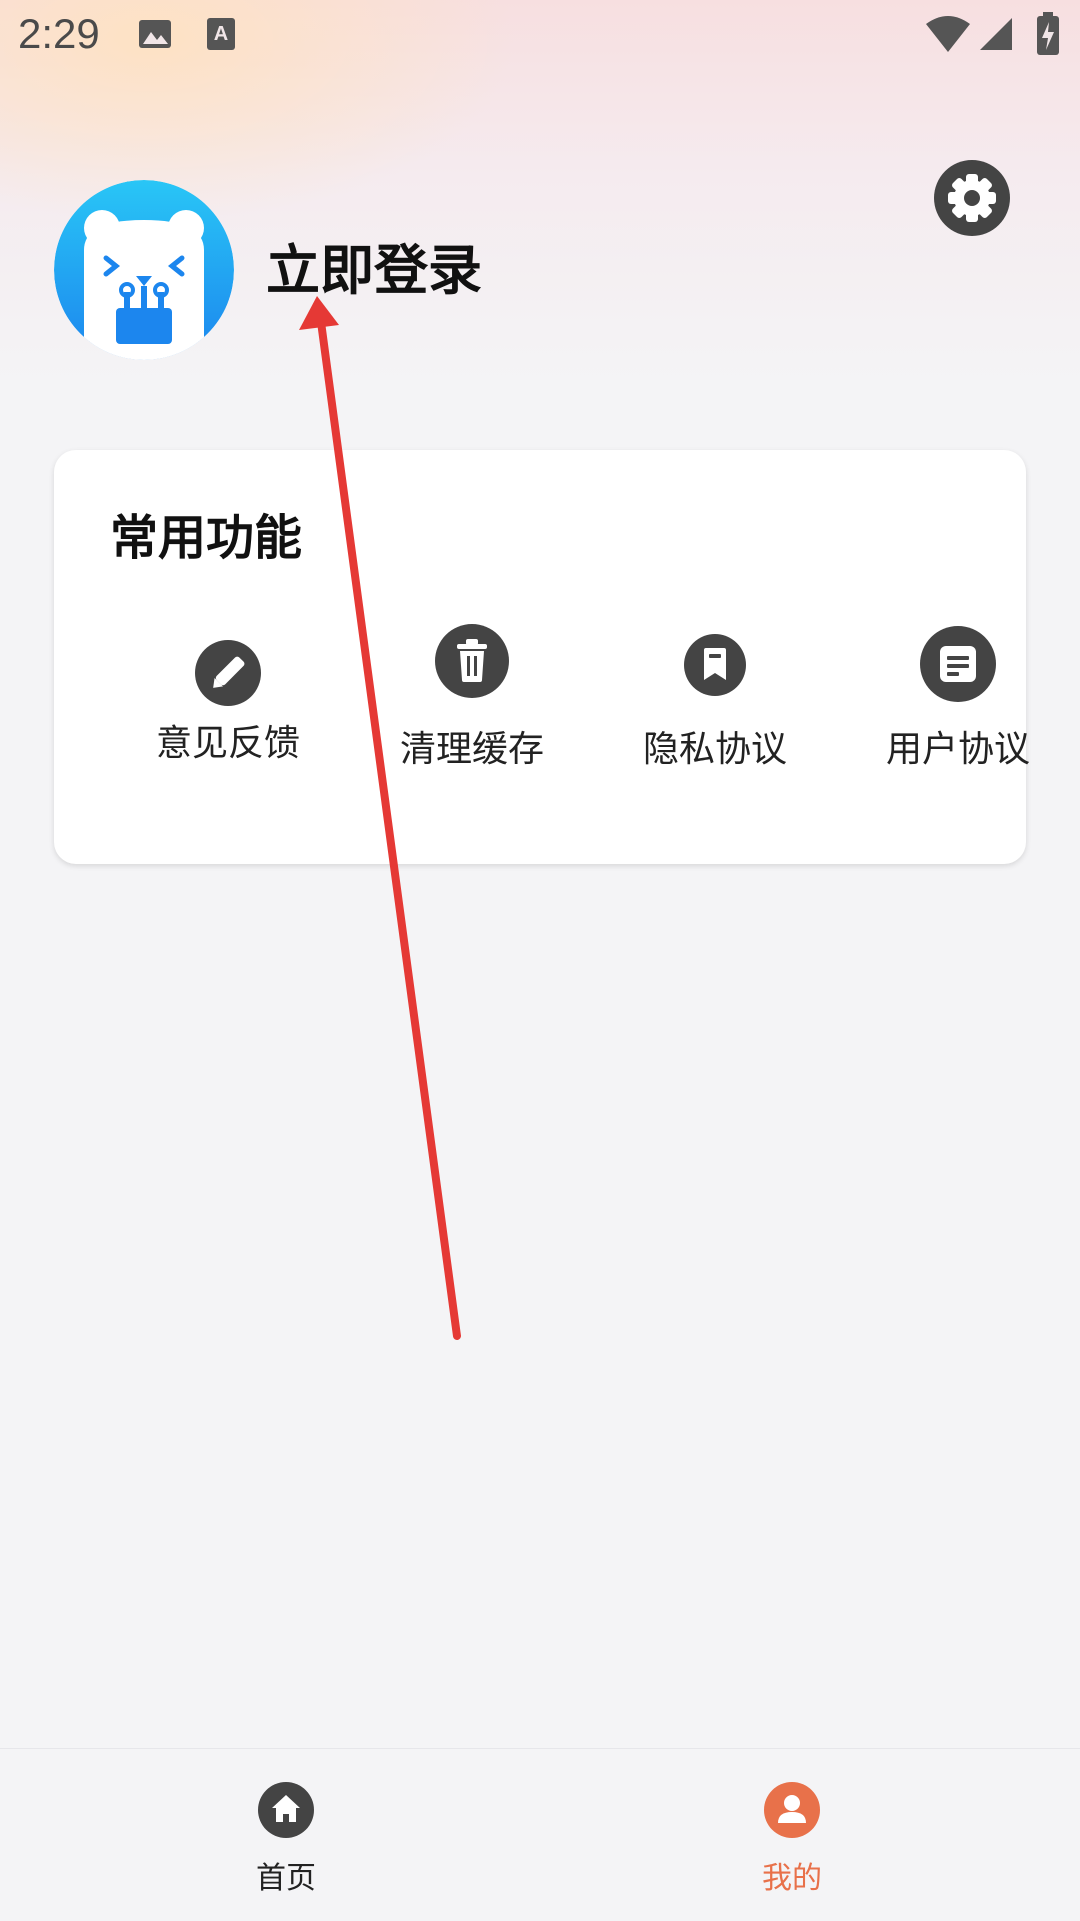 This screenshot has height=1921, width=1080. I want to click on nav-home: 首页, so click(286, 1835).